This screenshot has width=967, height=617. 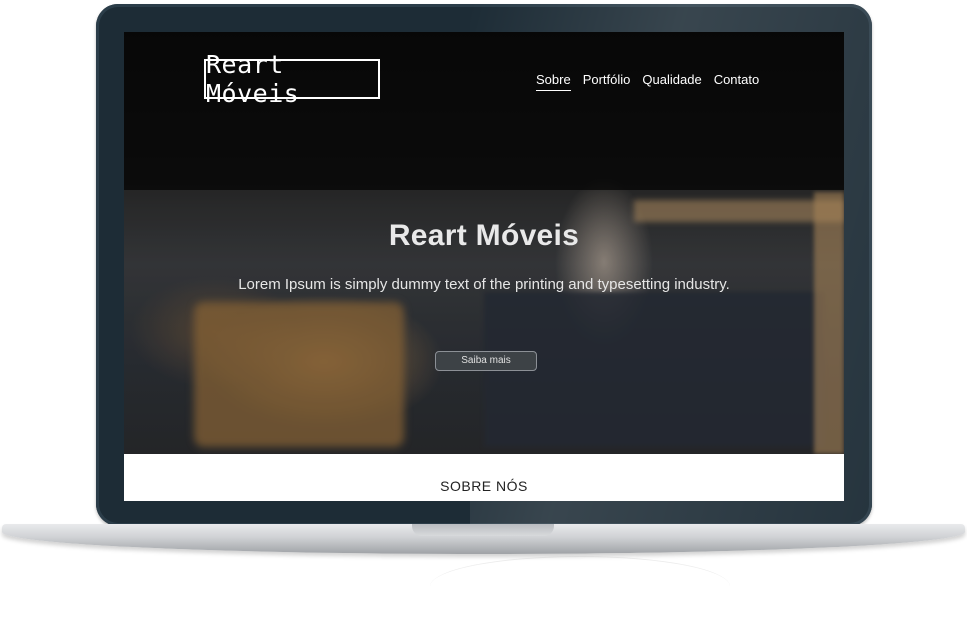 What do you see at coordinates (580, 586) in the screenshot?
I see `reflection-curve` at bounding box center [580, 586].